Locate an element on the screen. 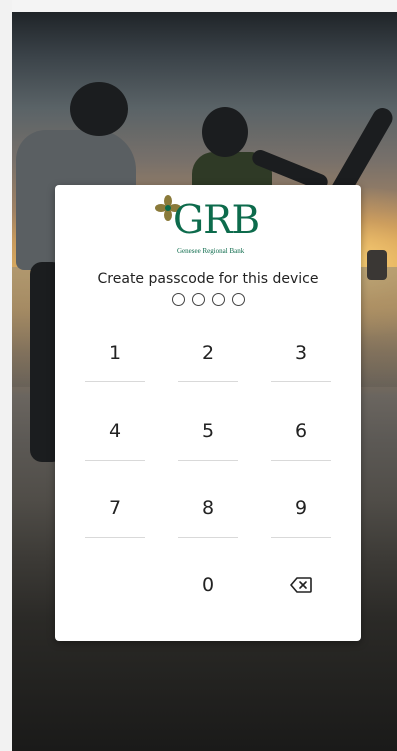 This screenshot has width=397, height=751. key-7: 7 is located at coordinates (115, 508).